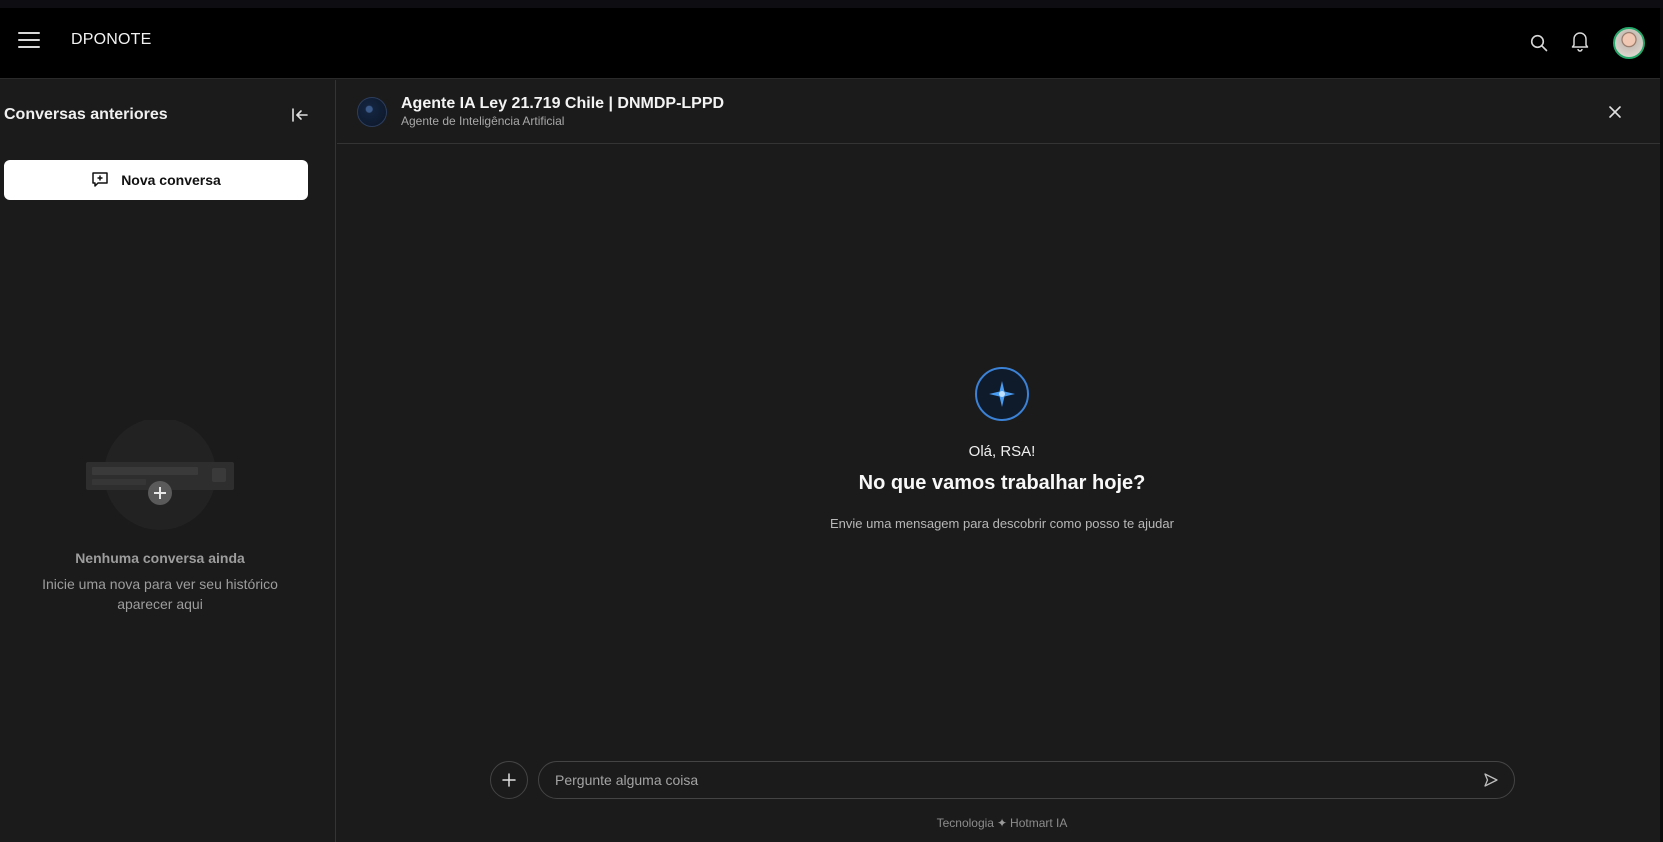 The width and height of the screenshot is (1663, 842). Describe the element at coordinates (1002, 451) in the screenshot. I see `greeting: Olá, RSA!` at that location.